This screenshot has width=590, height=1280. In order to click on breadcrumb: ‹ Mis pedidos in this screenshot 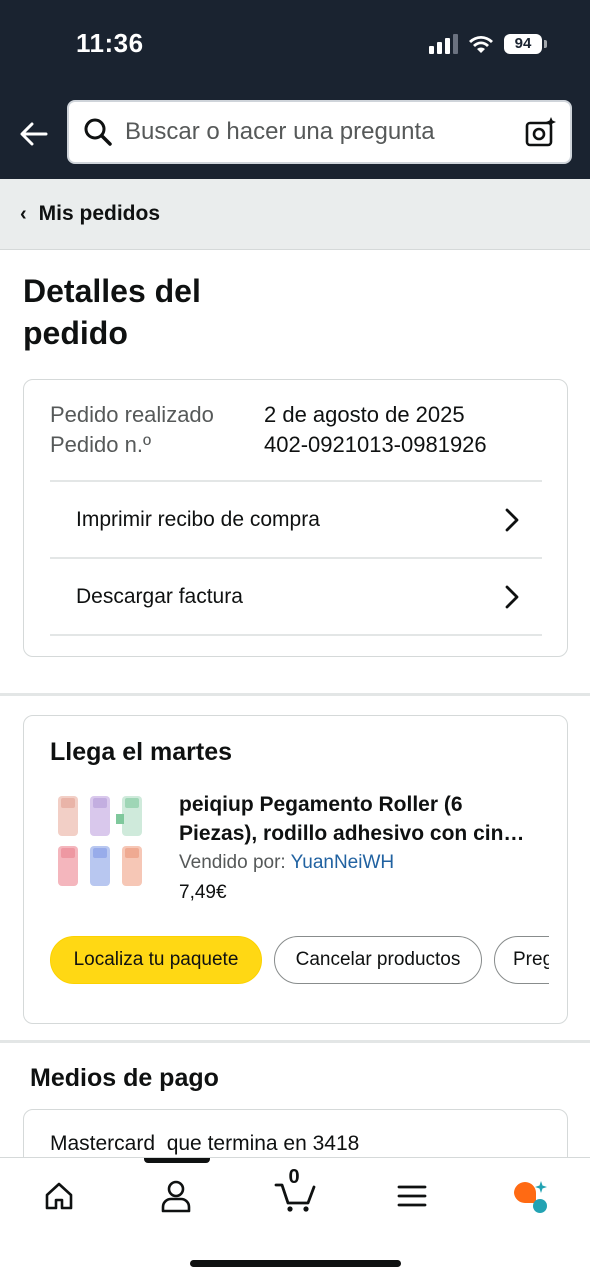, I will do `click(295, 214)`.